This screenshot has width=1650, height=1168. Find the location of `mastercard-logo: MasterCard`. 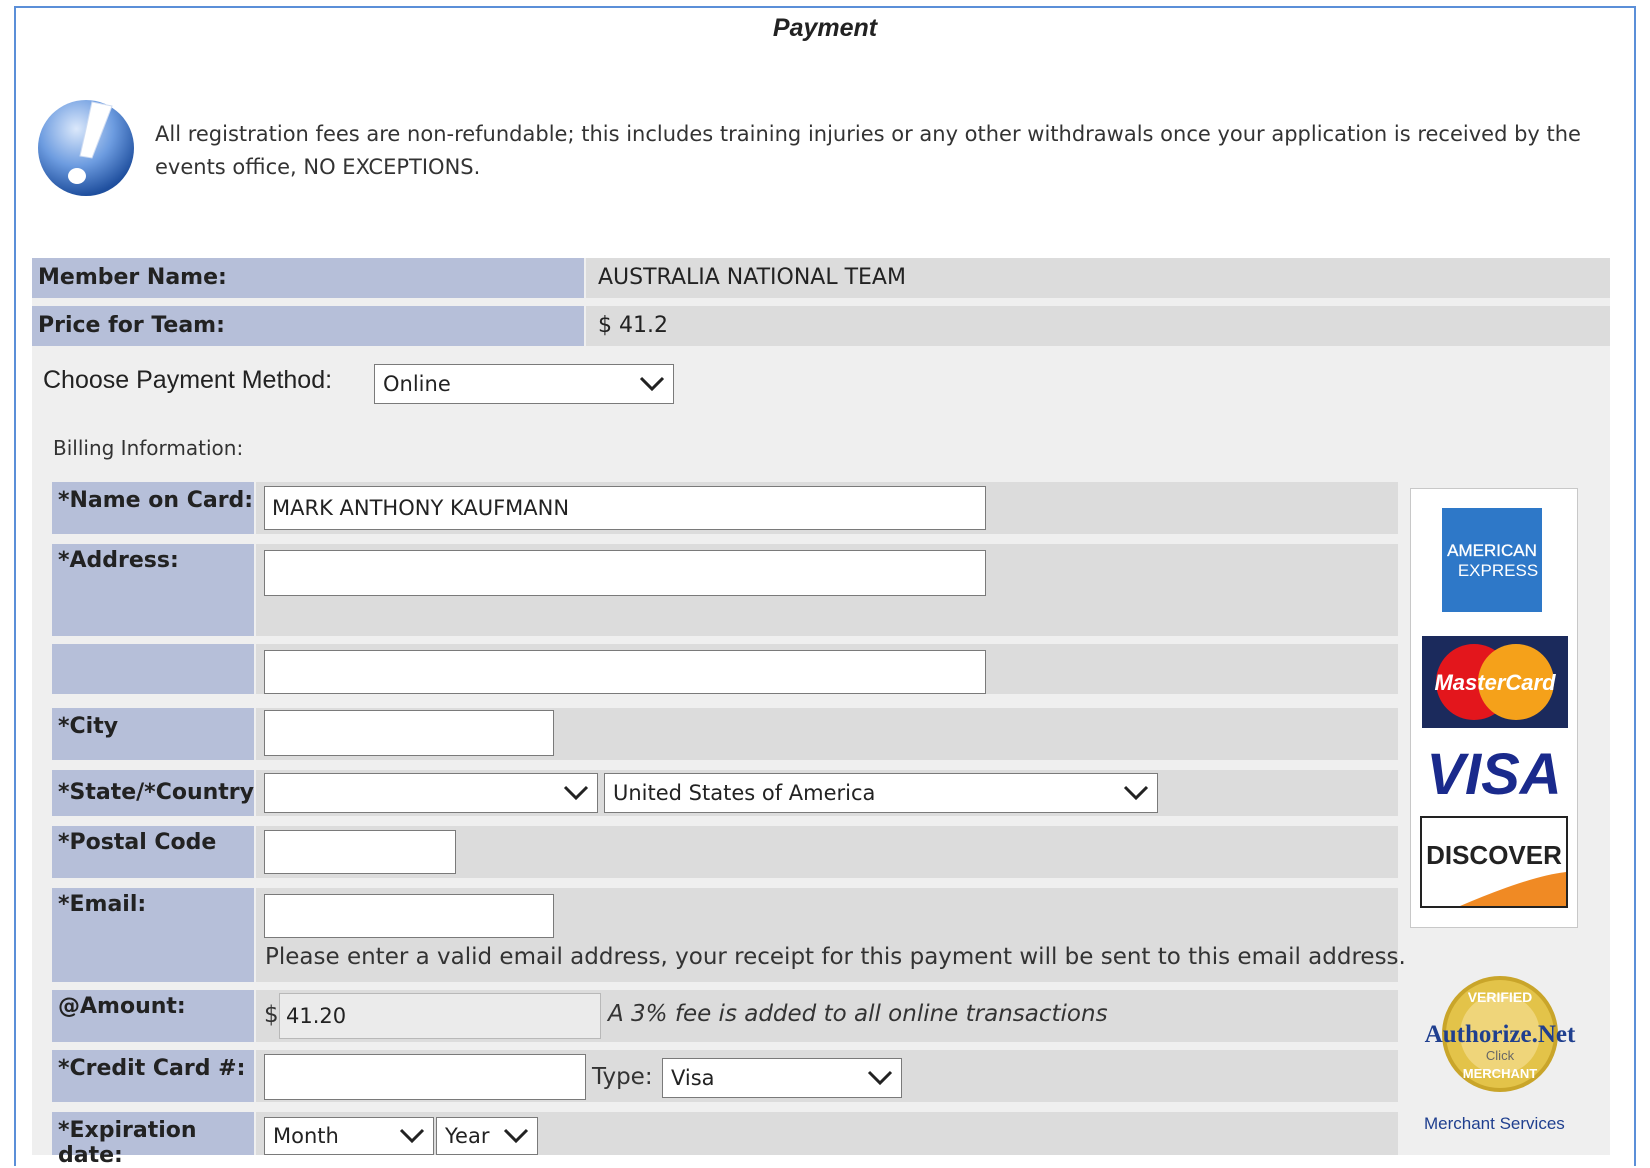

mastercard-logo: MasterCard is located at coordinates (1495, 682).